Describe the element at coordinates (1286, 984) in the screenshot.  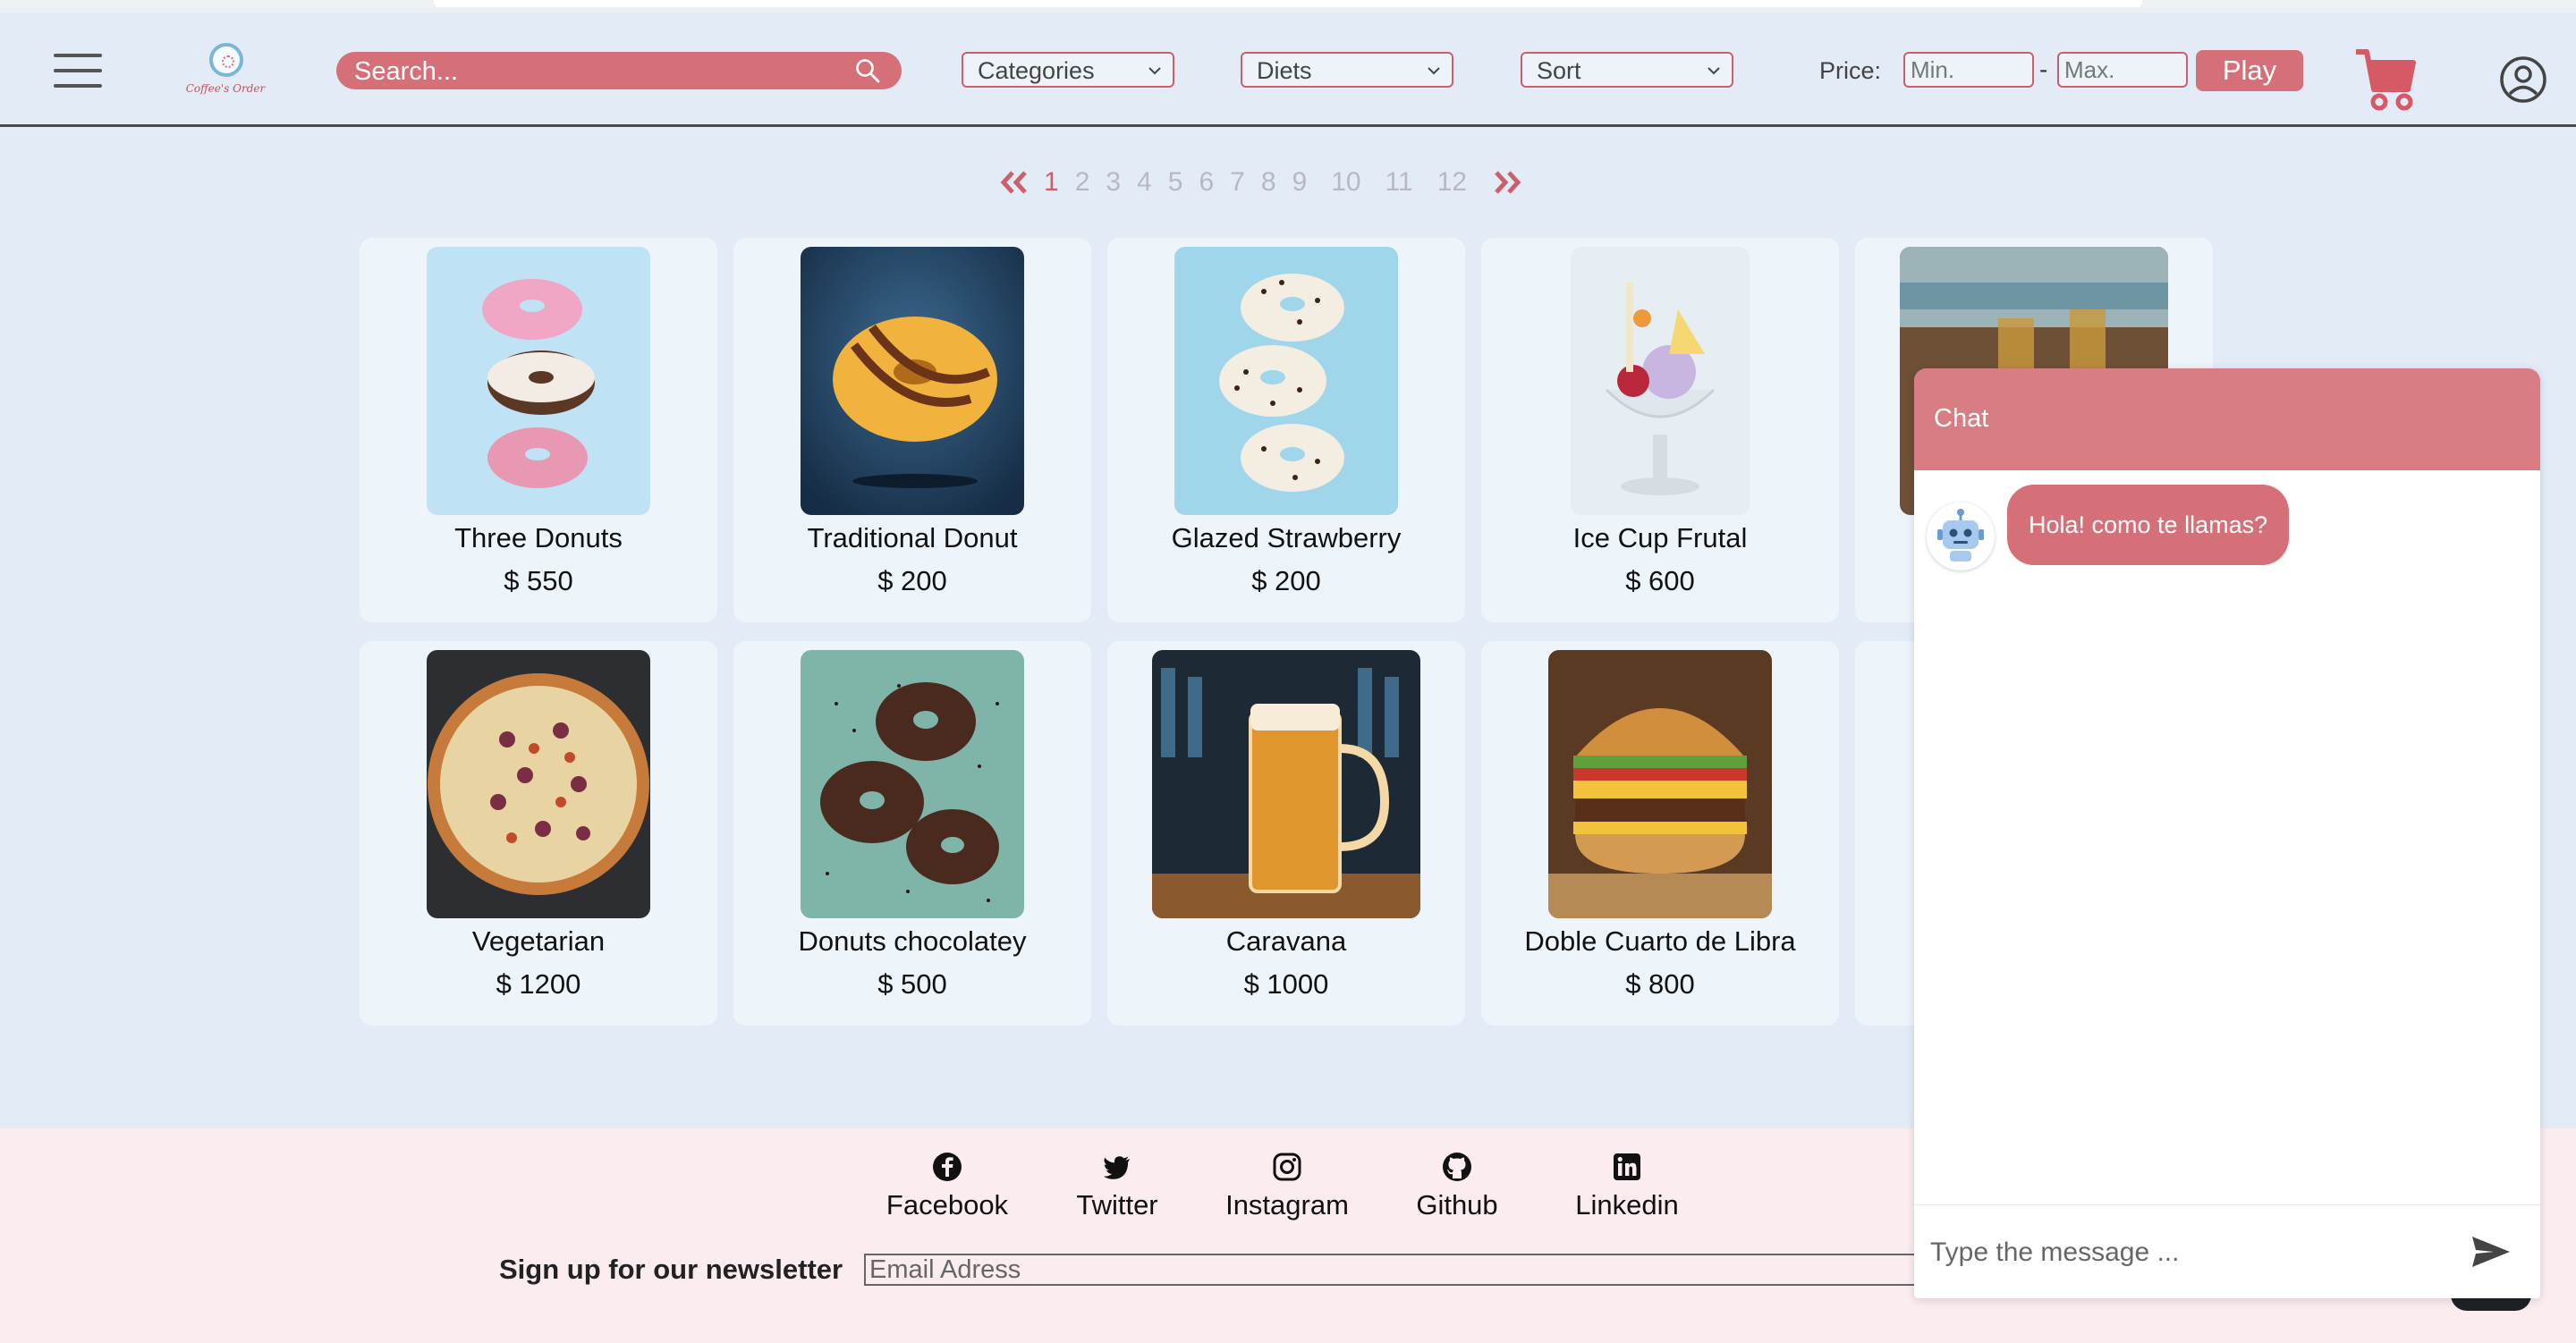
I see `product-price: $ 1000` at that location.